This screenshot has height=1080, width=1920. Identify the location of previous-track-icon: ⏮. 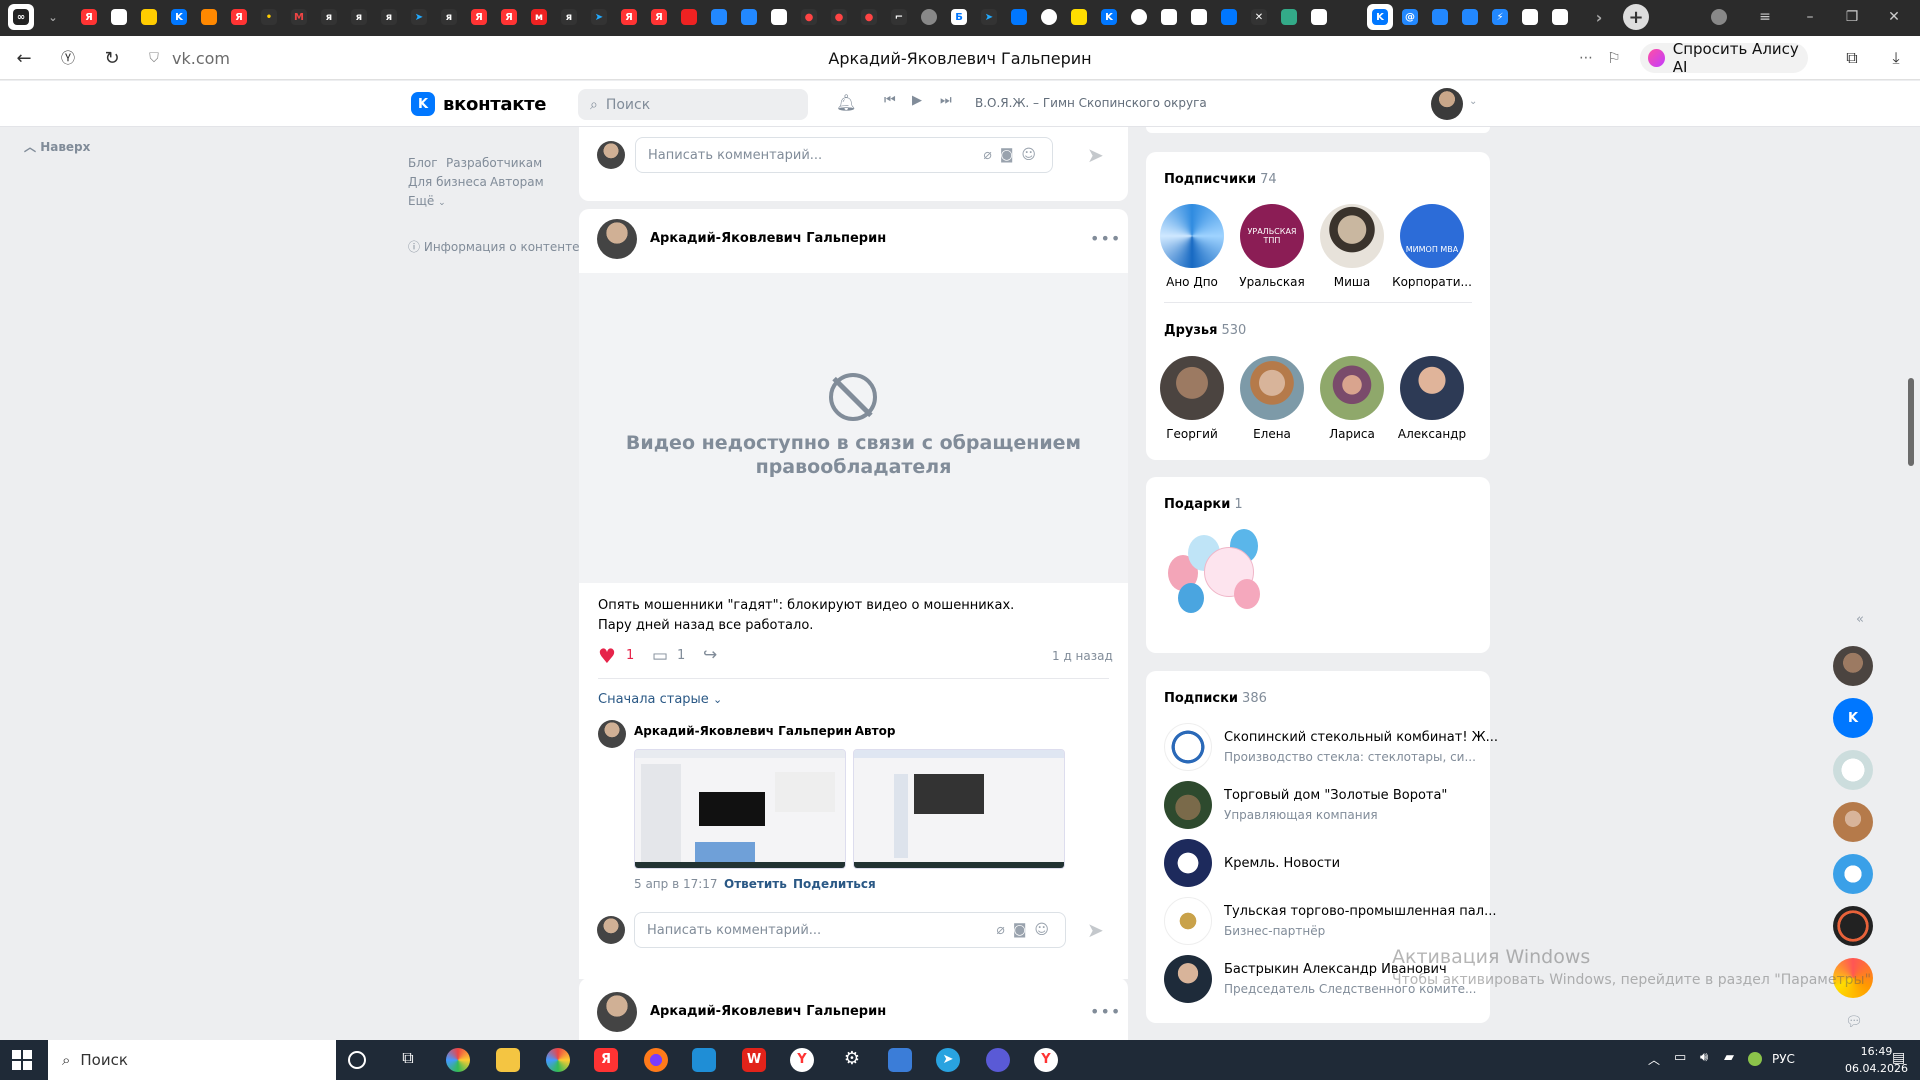
(890, 100).